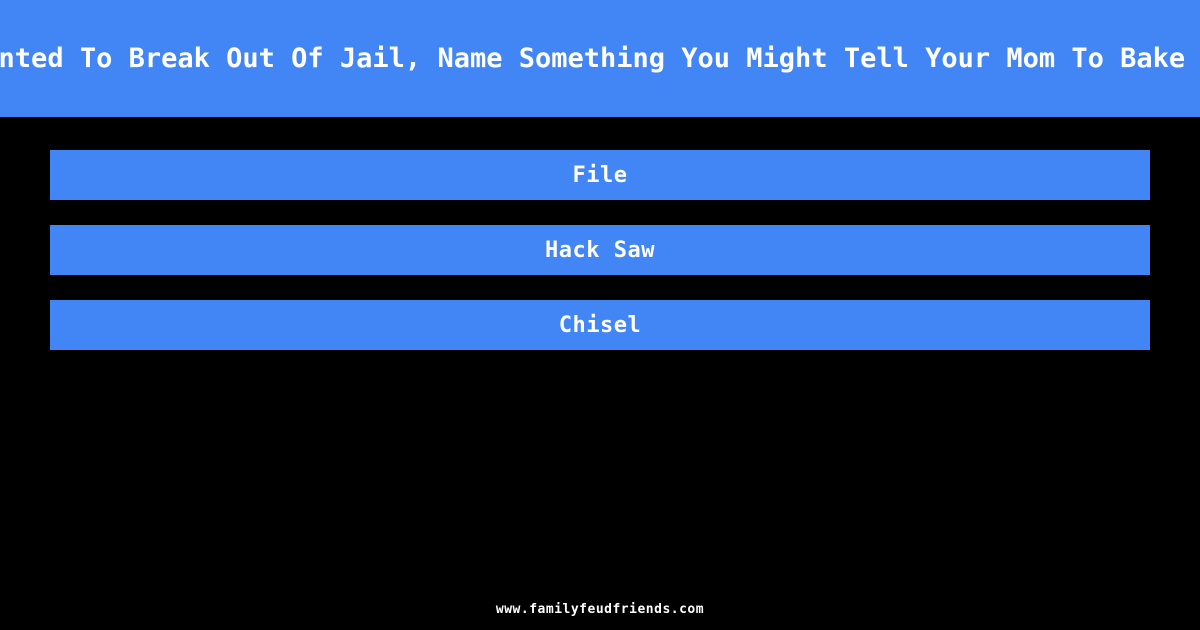 Image resolution: width=1200 pixels, height=630 pixels. I want to click on answer-bar-1: File, so click(600, 175).